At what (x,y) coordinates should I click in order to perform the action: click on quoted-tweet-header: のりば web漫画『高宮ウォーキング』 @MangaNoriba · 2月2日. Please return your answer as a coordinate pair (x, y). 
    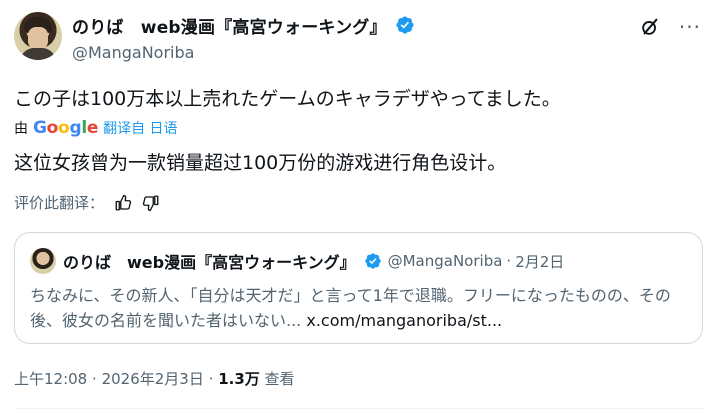
    Looking at the image, I should click on (313, 261).